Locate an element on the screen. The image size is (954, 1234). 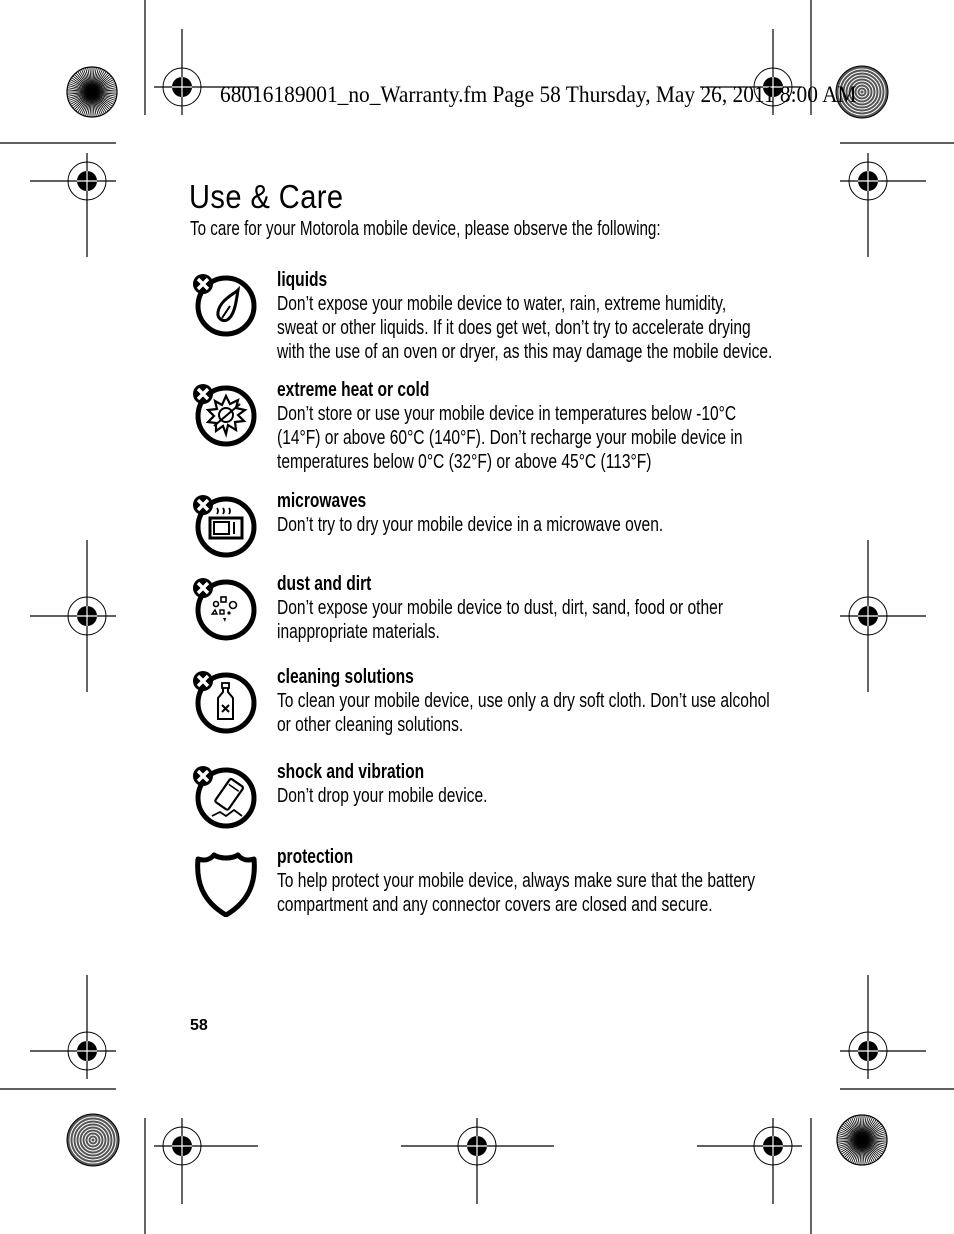
body-line: or other cleaning solutions. is located at coordinates (370, 724).